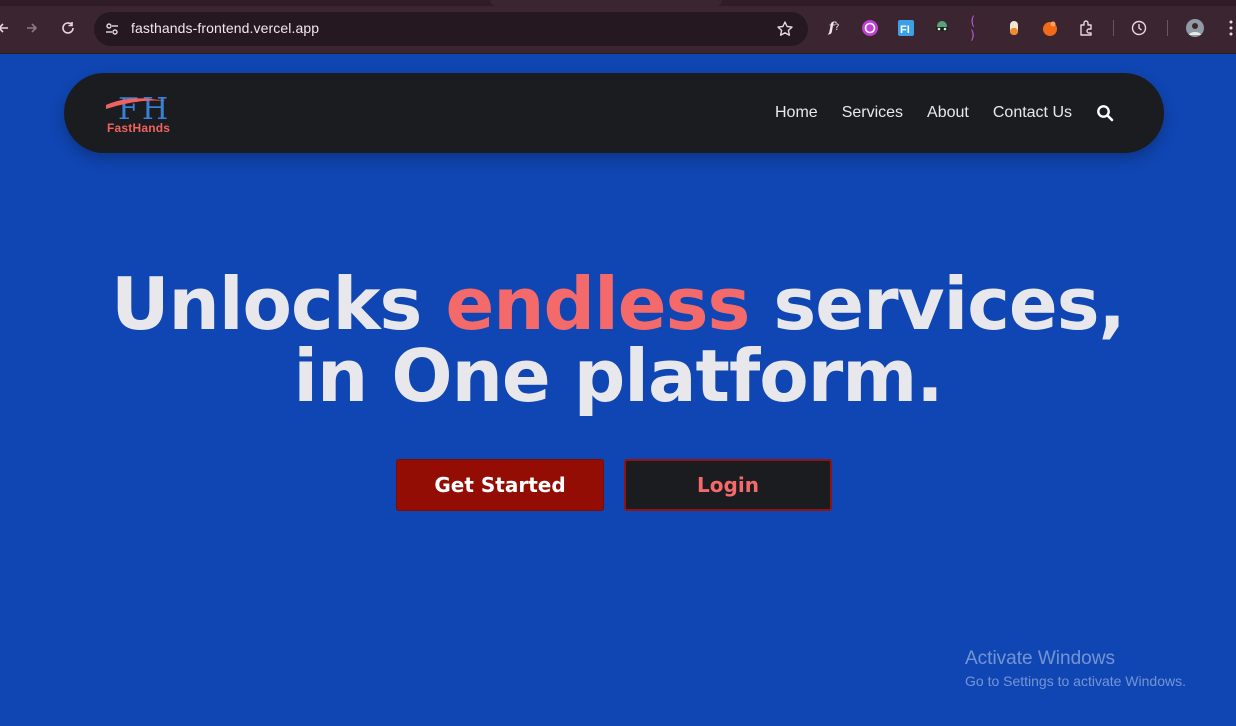 This screenshot has width=1236, height=726. I want to click on font-extension-icon: f?, so click(834, 28).